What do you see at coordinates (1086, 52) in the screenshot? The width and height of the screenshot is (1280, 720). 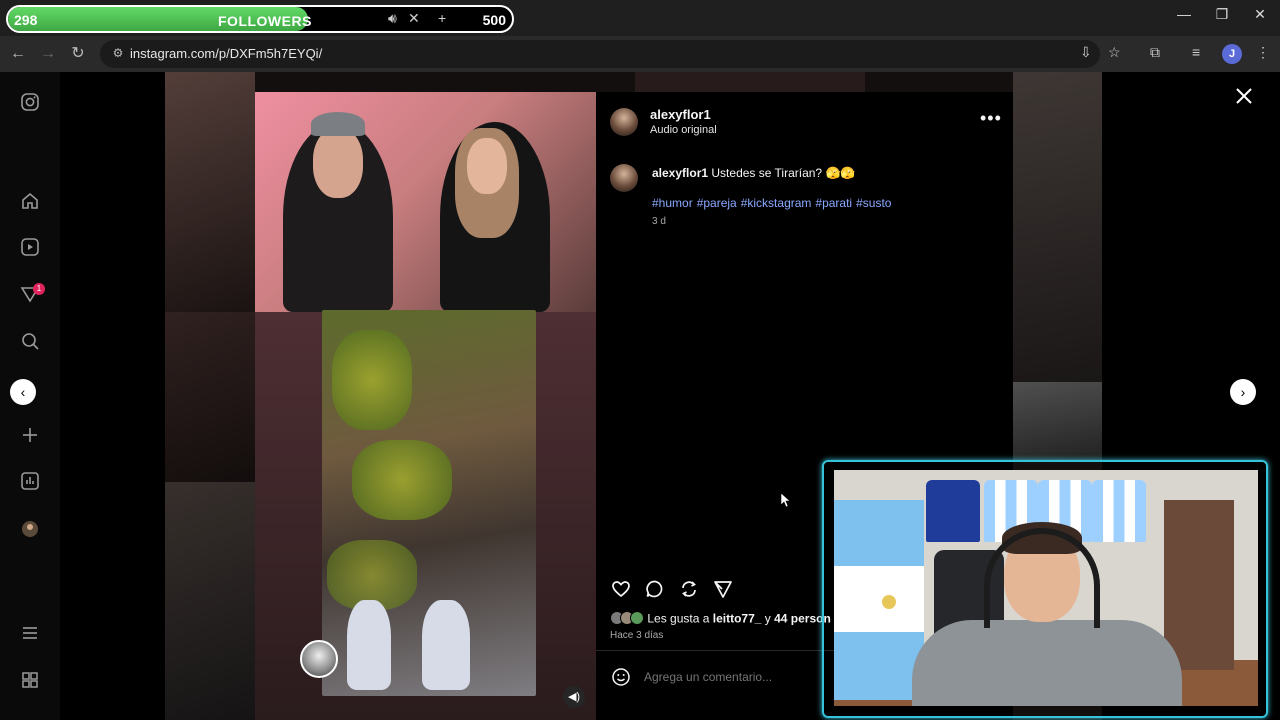 I see `install-app-icon: ⇩` at bounding box center [1086, 52].